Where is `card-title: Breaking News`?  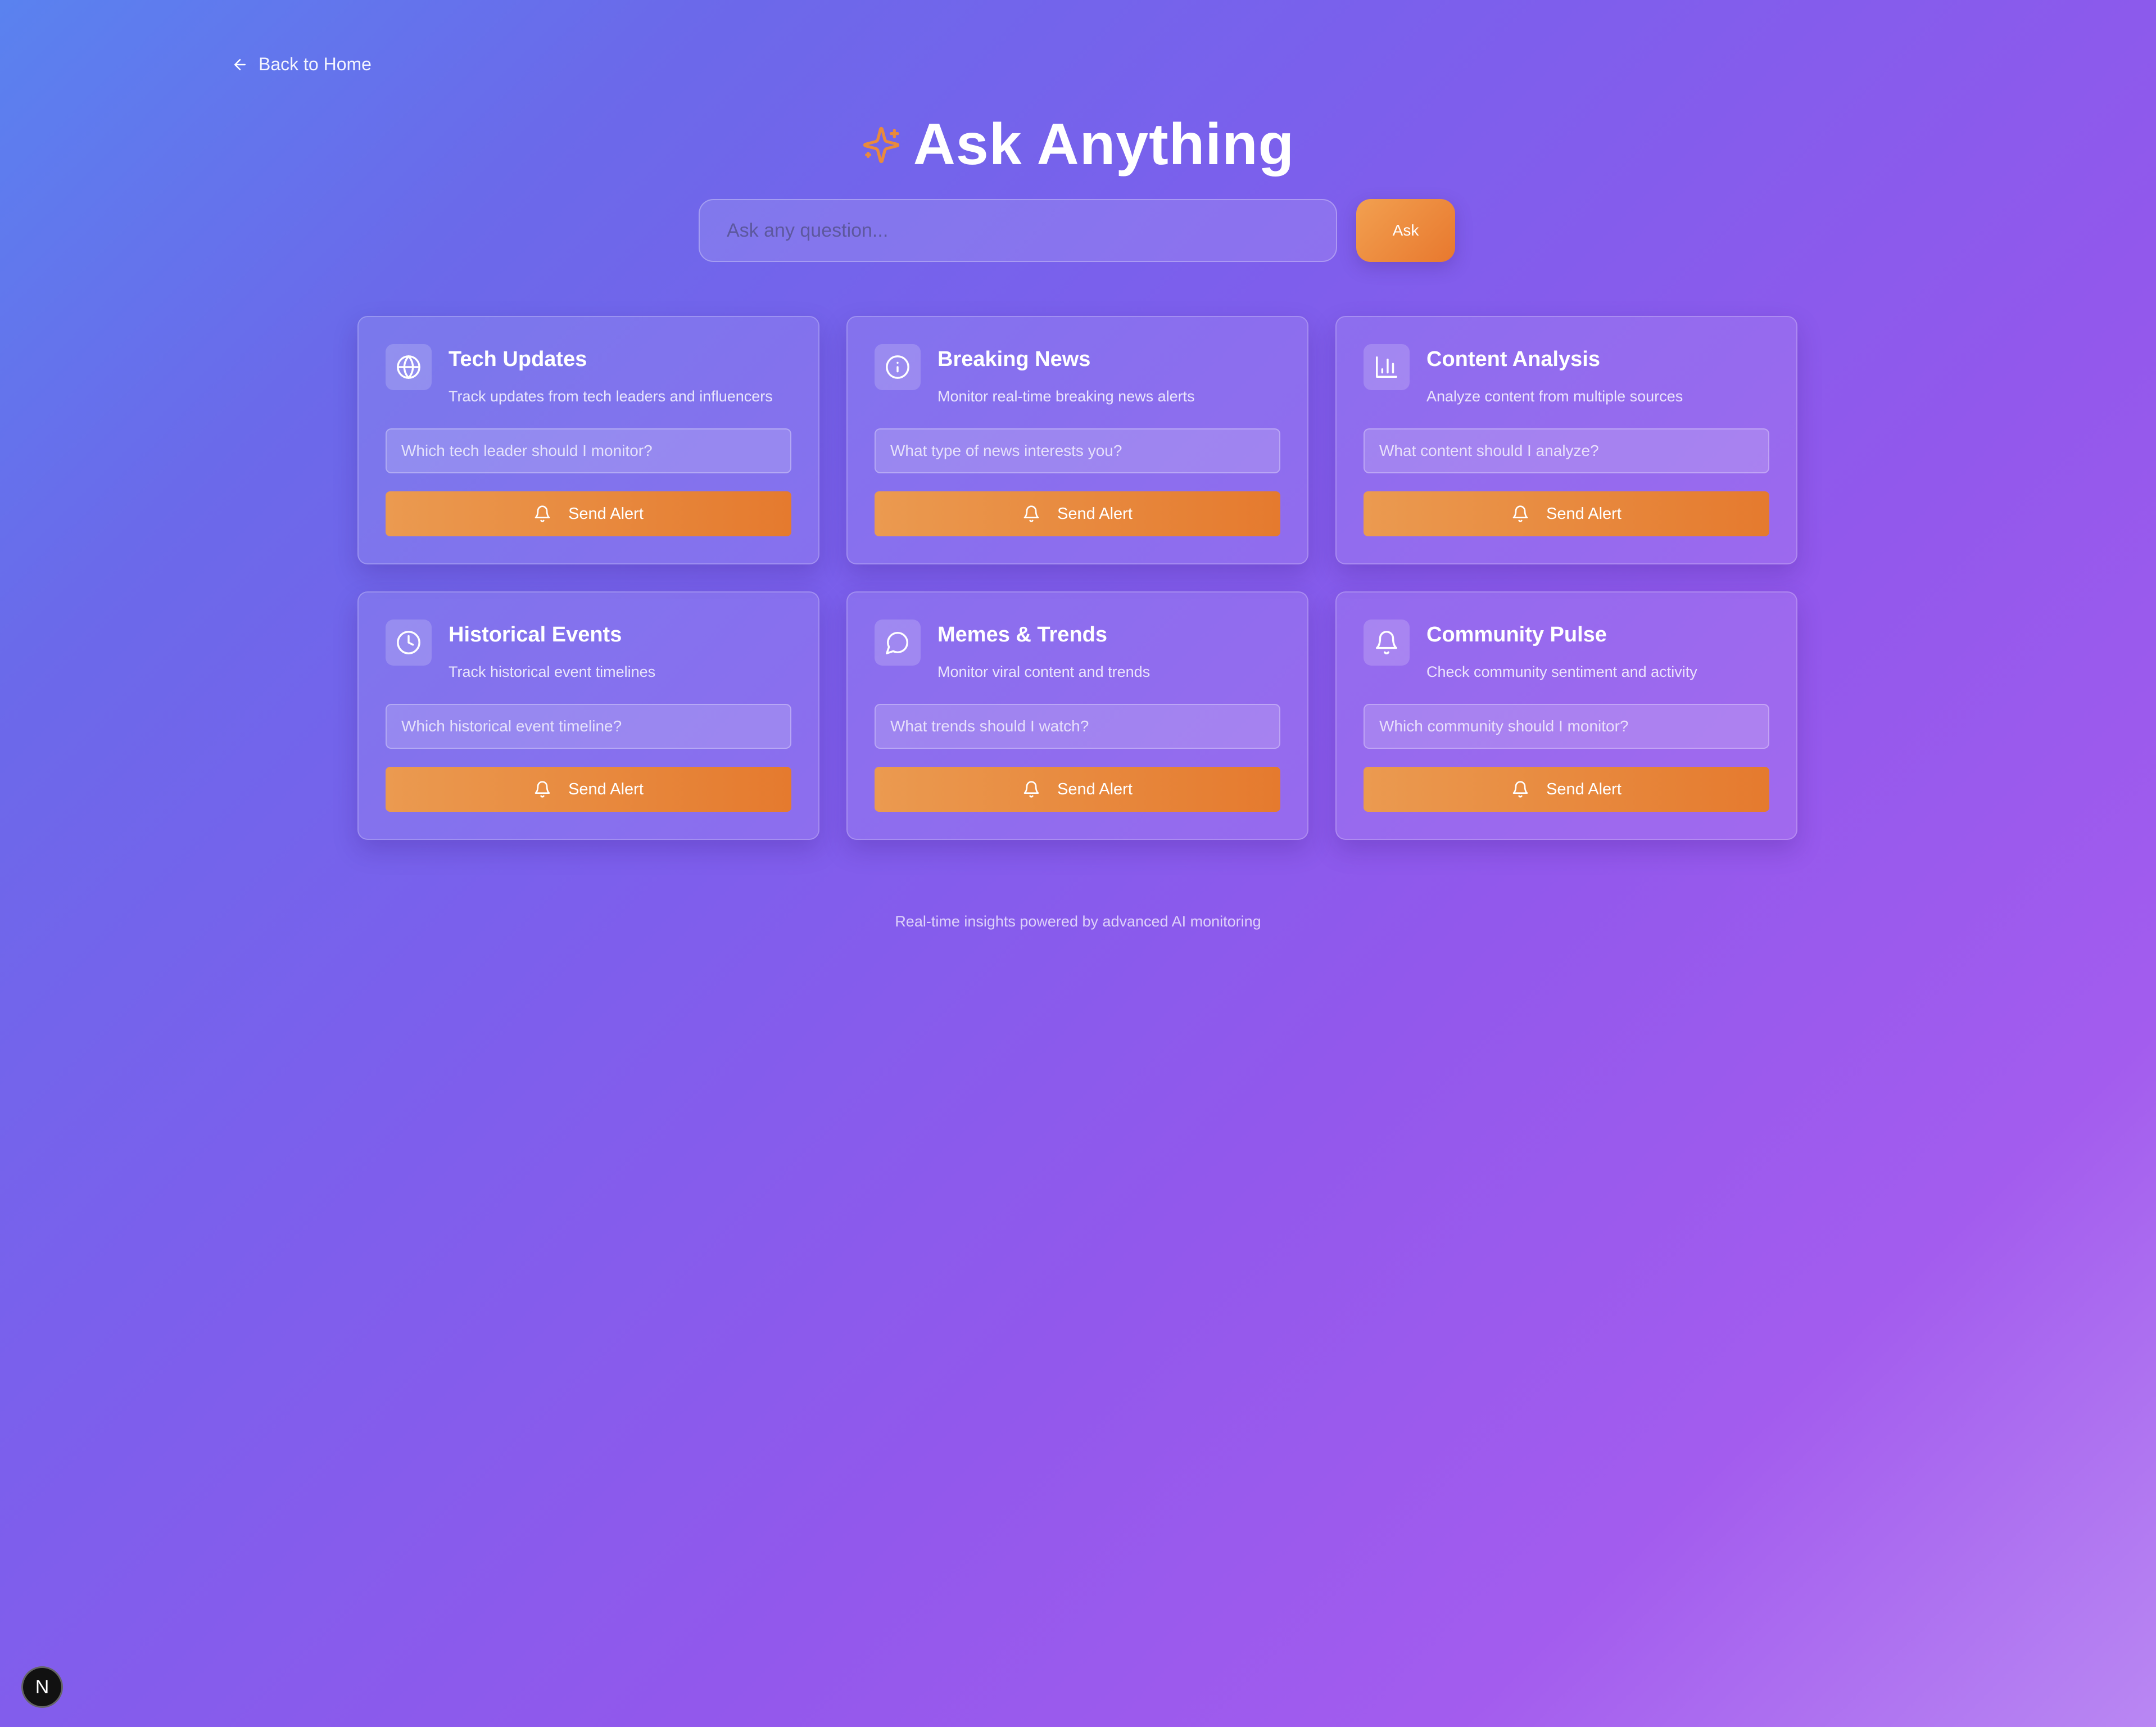 card-title: Breaking News is located at coordinates (1014, 359).